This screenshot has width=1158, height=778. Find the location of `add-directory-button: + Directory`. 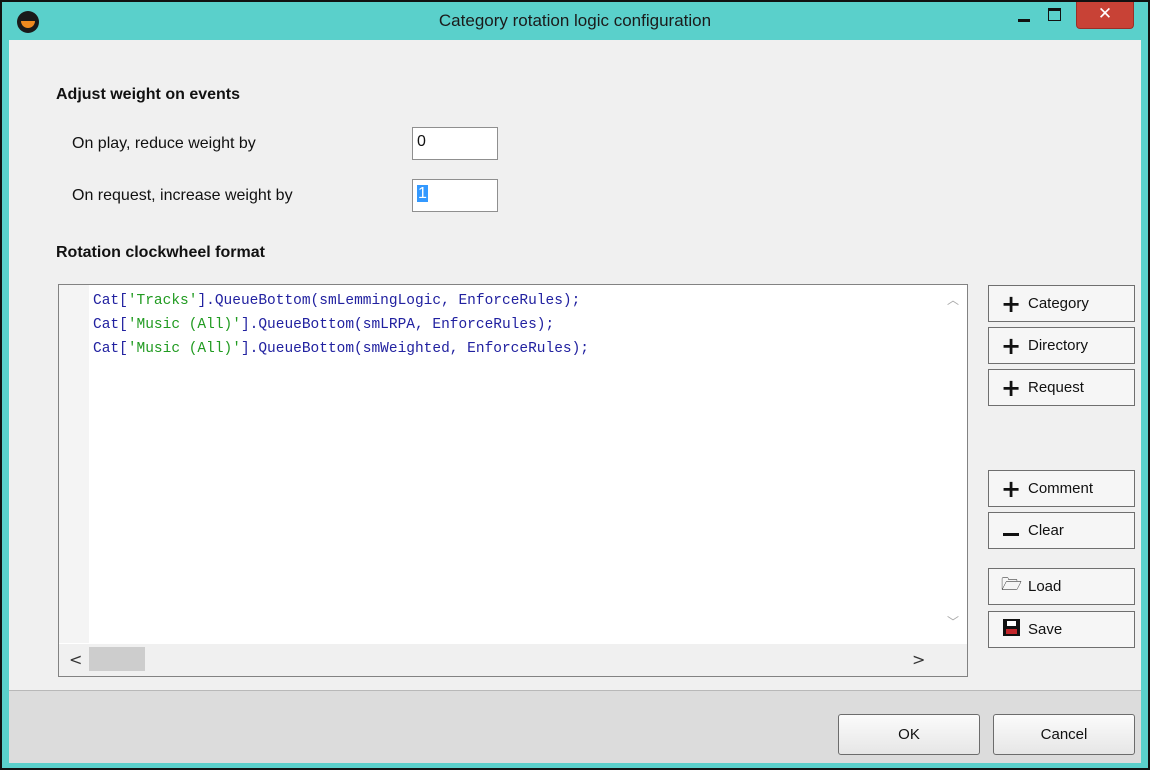

add-directory-button: + Directory is located at coordinates (1061, 345).